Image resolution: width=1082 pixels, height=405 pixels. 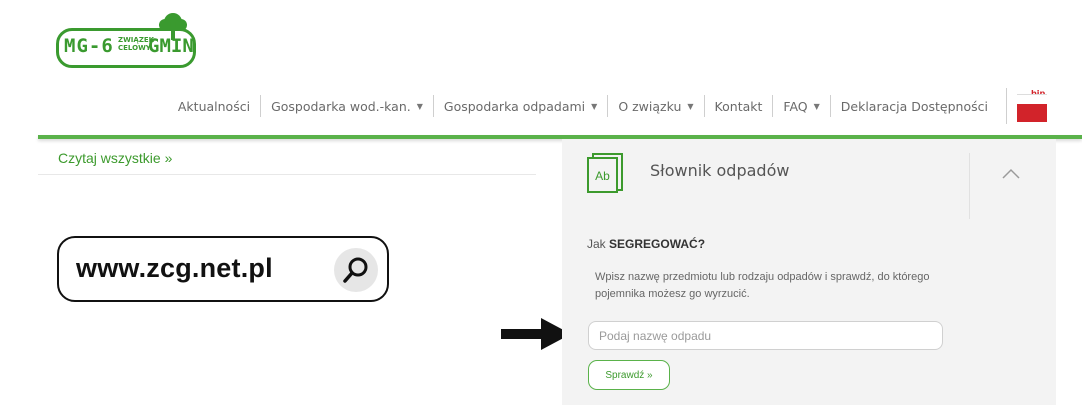 I want to click on segregation-question: Jak SEGREGOWAĆ?, so click(x=646, y=244).